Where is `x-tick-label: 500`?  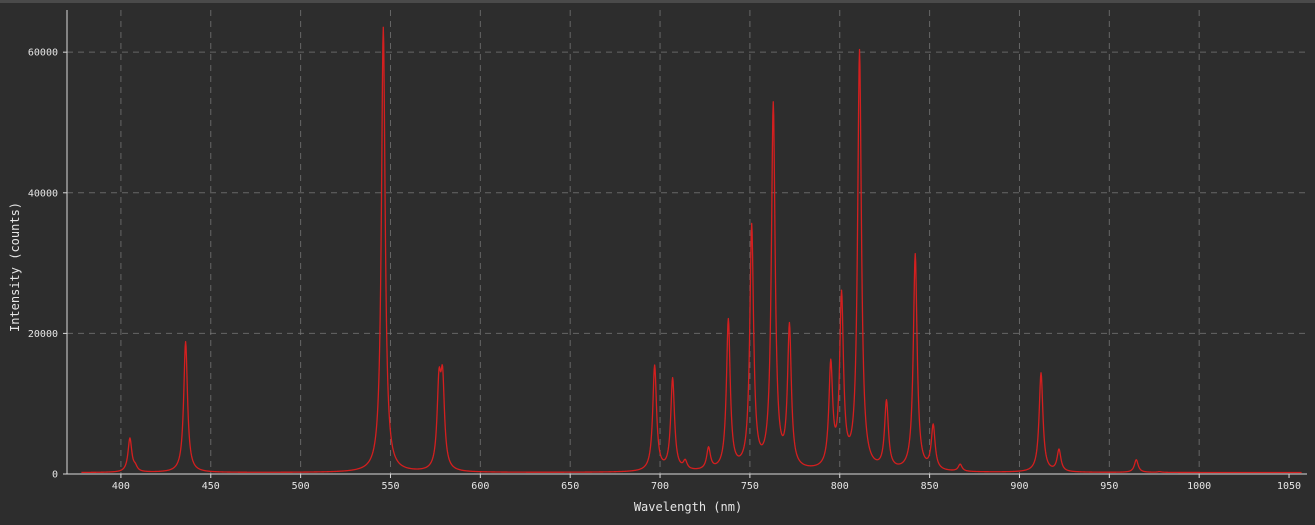
x-tick-label: 500 is located at coordinates (301, 486).